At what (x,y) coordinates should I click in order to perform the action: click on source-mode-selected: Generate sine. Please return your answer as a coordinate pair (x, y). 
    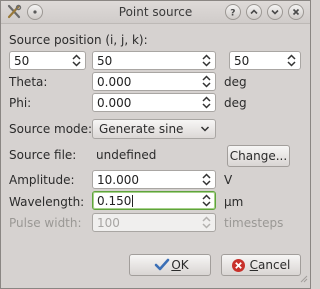
    Looking at the image, I should click on (141, 129).